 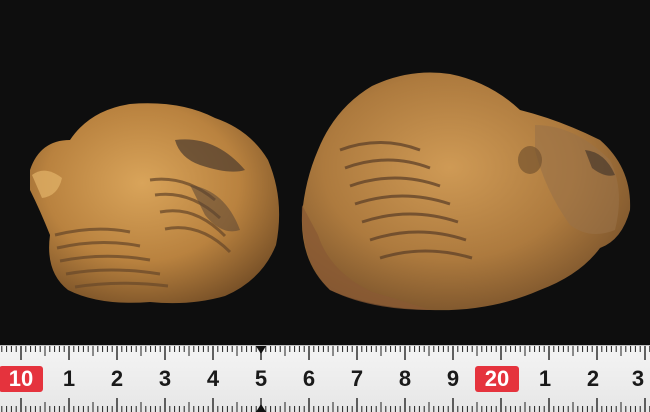 I want to click on ruler-label-5: 5, so click(x=261, y=378).